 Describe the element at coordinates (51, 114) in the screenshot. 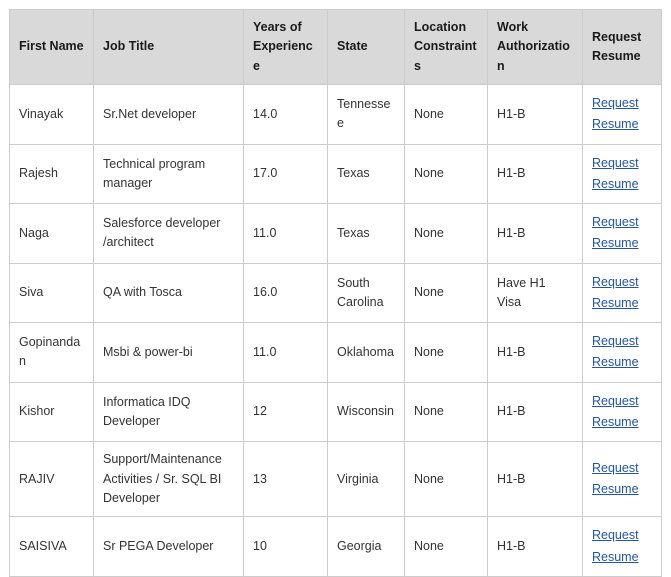

I see `cell-first-name: Vinayak` at that location.